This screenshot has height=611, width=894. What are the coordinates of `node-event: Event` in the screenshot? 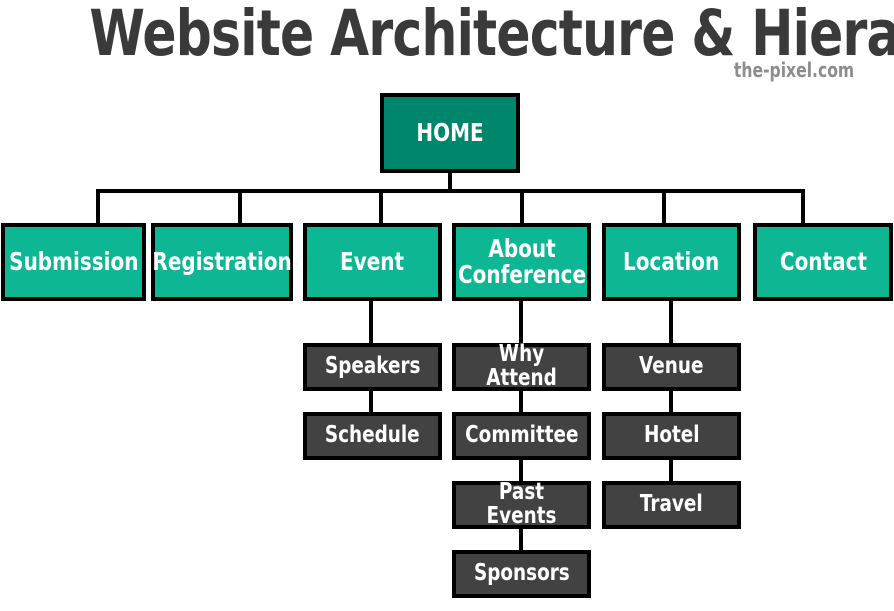 It's located at (372, 262).